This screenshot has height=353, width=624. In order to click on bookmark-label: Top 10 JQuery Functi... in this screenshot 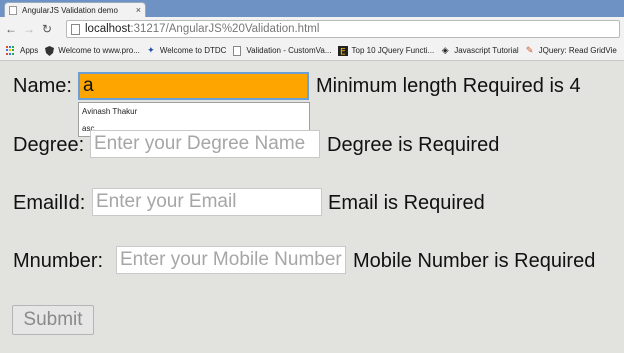, I will do `click(393, 50)`.